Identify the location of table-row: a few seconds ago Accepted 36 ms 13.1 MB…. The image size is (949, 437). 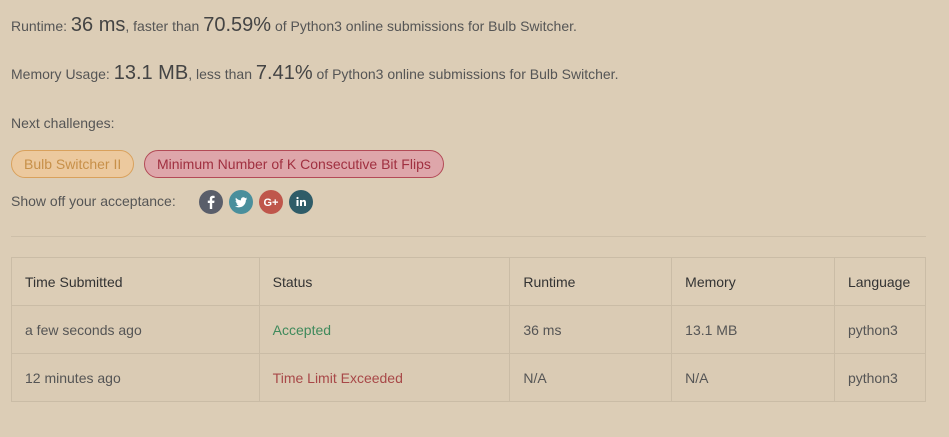
(469, 329).